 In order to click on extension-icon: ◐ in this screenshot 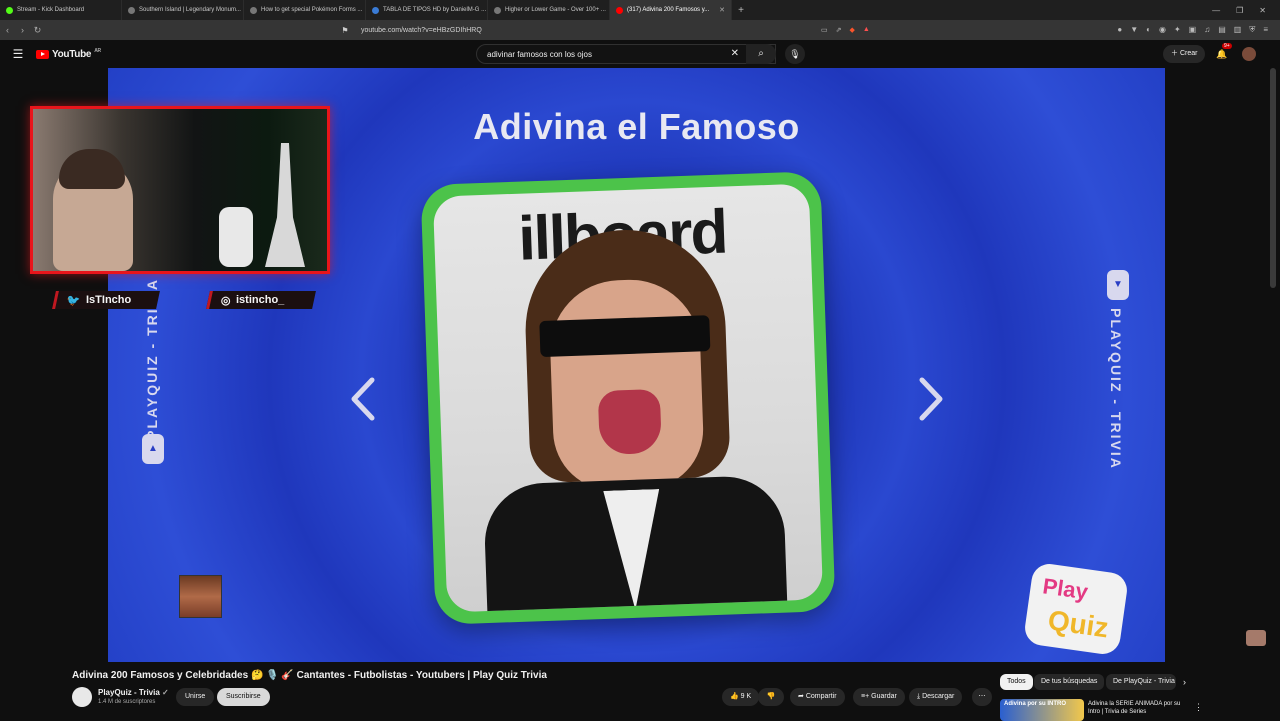, I will do `click(1148, 30)`.